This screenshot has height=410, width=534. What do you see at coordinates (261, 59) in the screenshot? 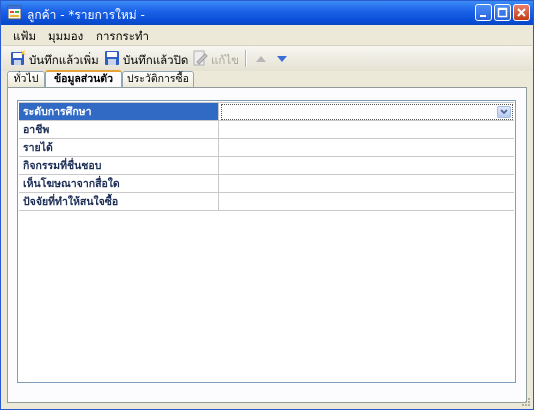
I see `previous-item-icon` at bounding box center [261, 59].